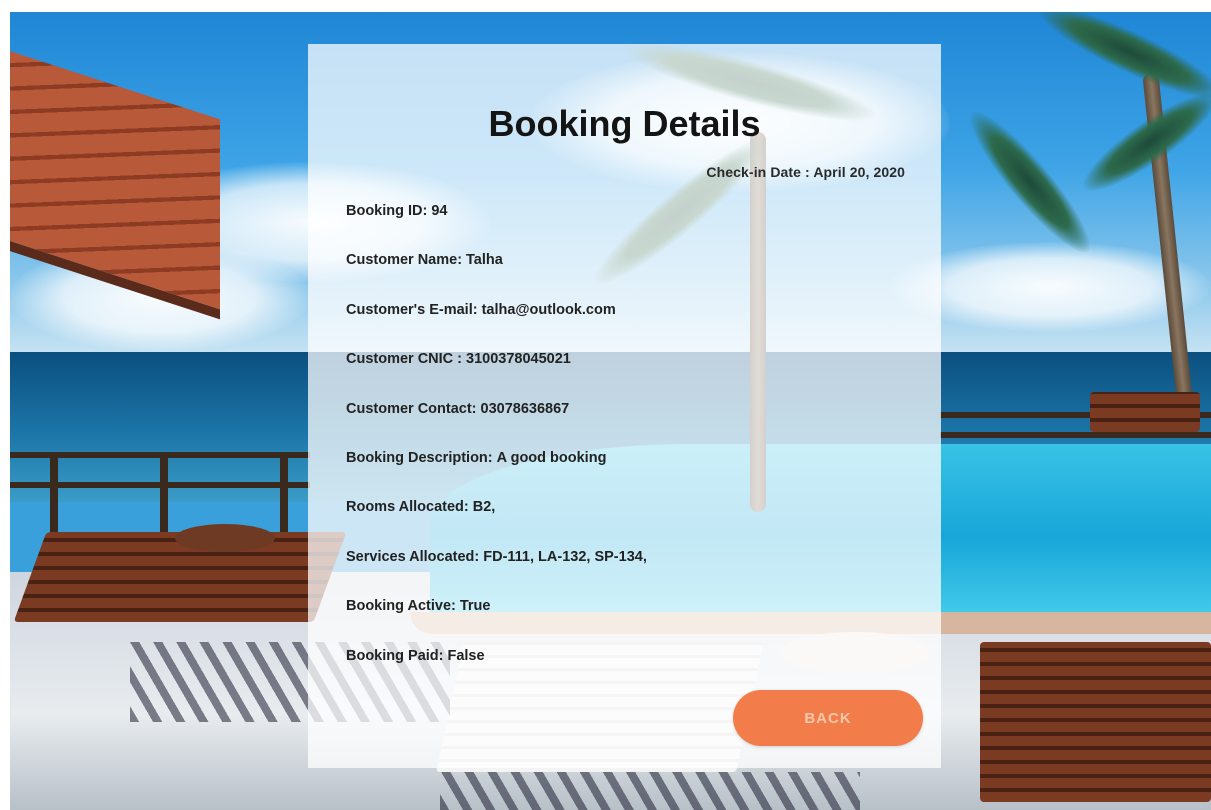 The width and height of the screenshot is (1211, 810). What do you see at coordinates (404, 359) in the screenshot?
I see `field-label: Customer CNIC :` at bounding box center [404, 359].